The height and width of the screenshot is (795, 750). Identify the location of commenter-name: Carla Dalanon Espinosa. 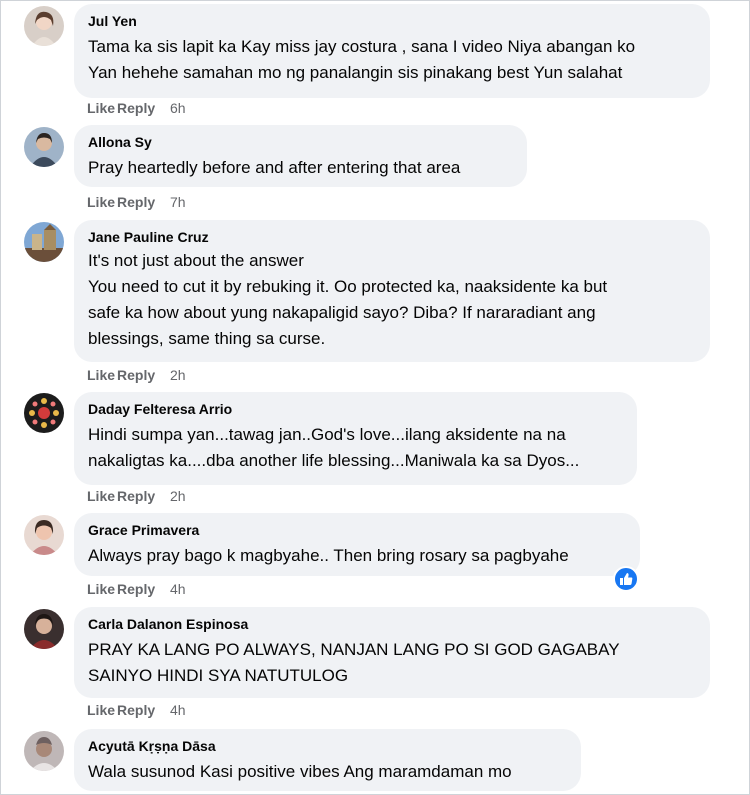
(392, 624).